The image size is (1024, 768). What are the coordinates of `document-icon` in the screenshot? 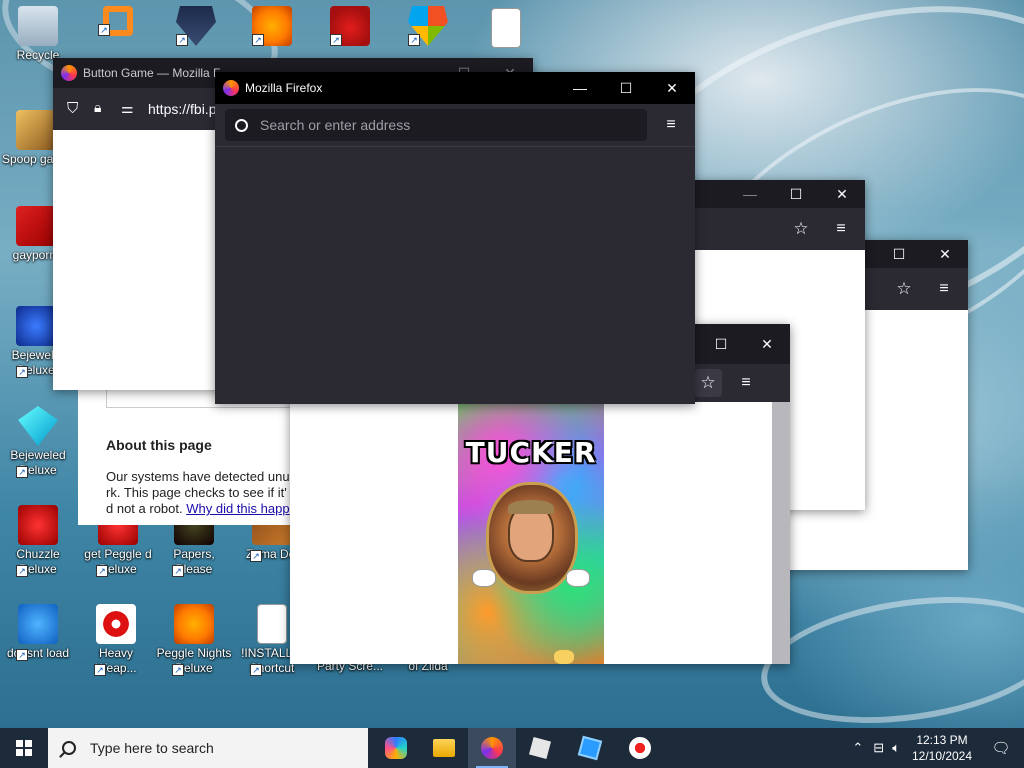 It's located at (506, 28).